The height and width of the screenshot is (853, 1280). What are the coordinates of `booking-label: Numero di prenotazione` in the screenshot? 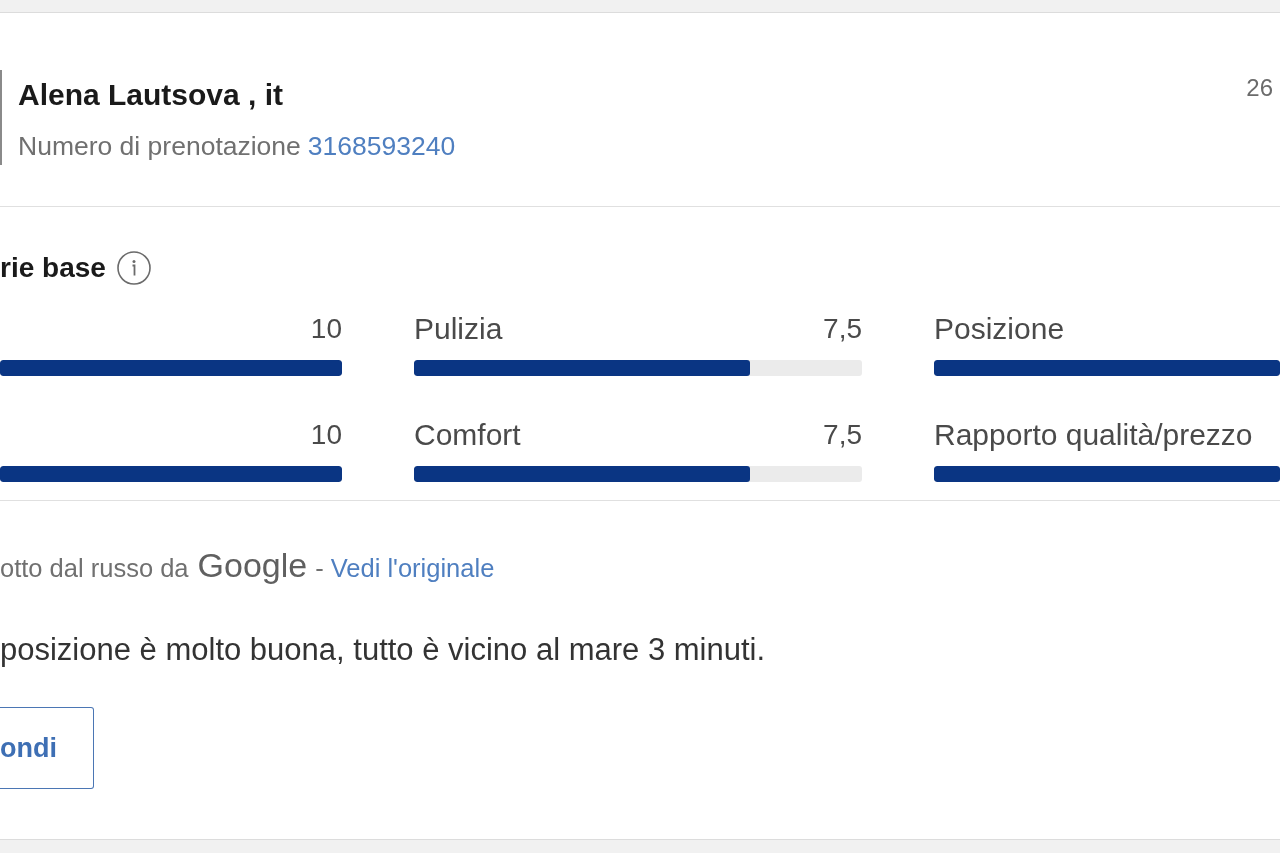 It's located at (159, 146).